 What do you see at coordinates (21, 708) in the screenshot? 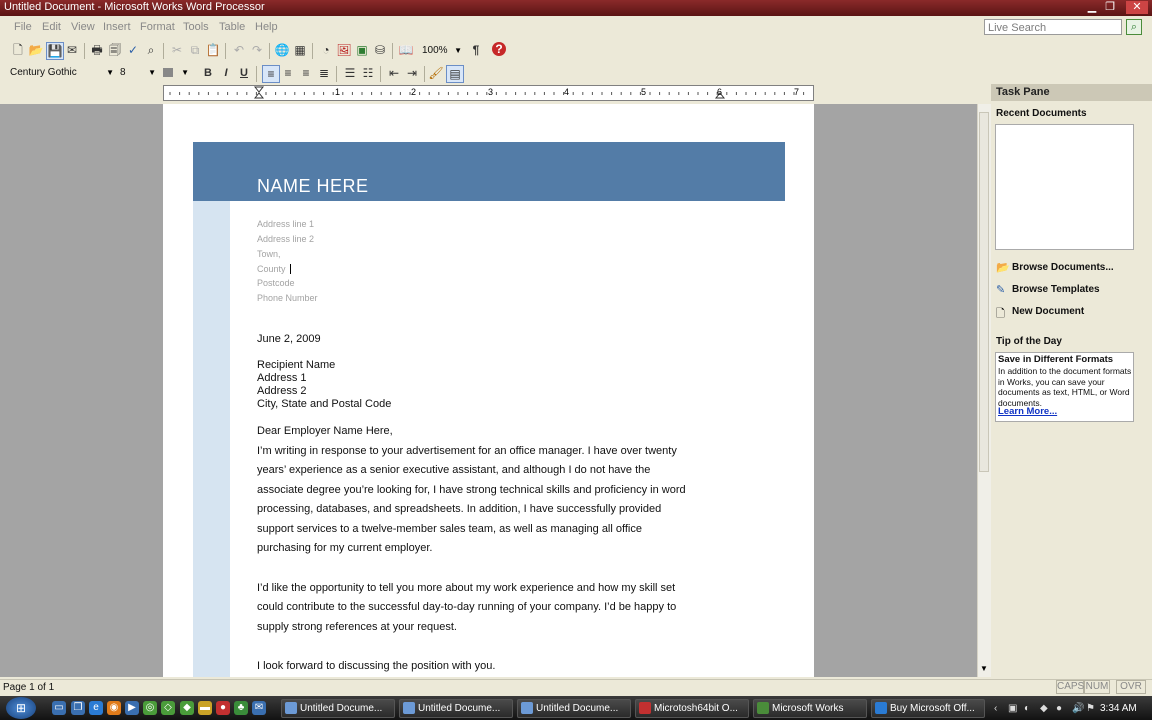
I see `start-button: ⊞` at bounding box center [21, 708].